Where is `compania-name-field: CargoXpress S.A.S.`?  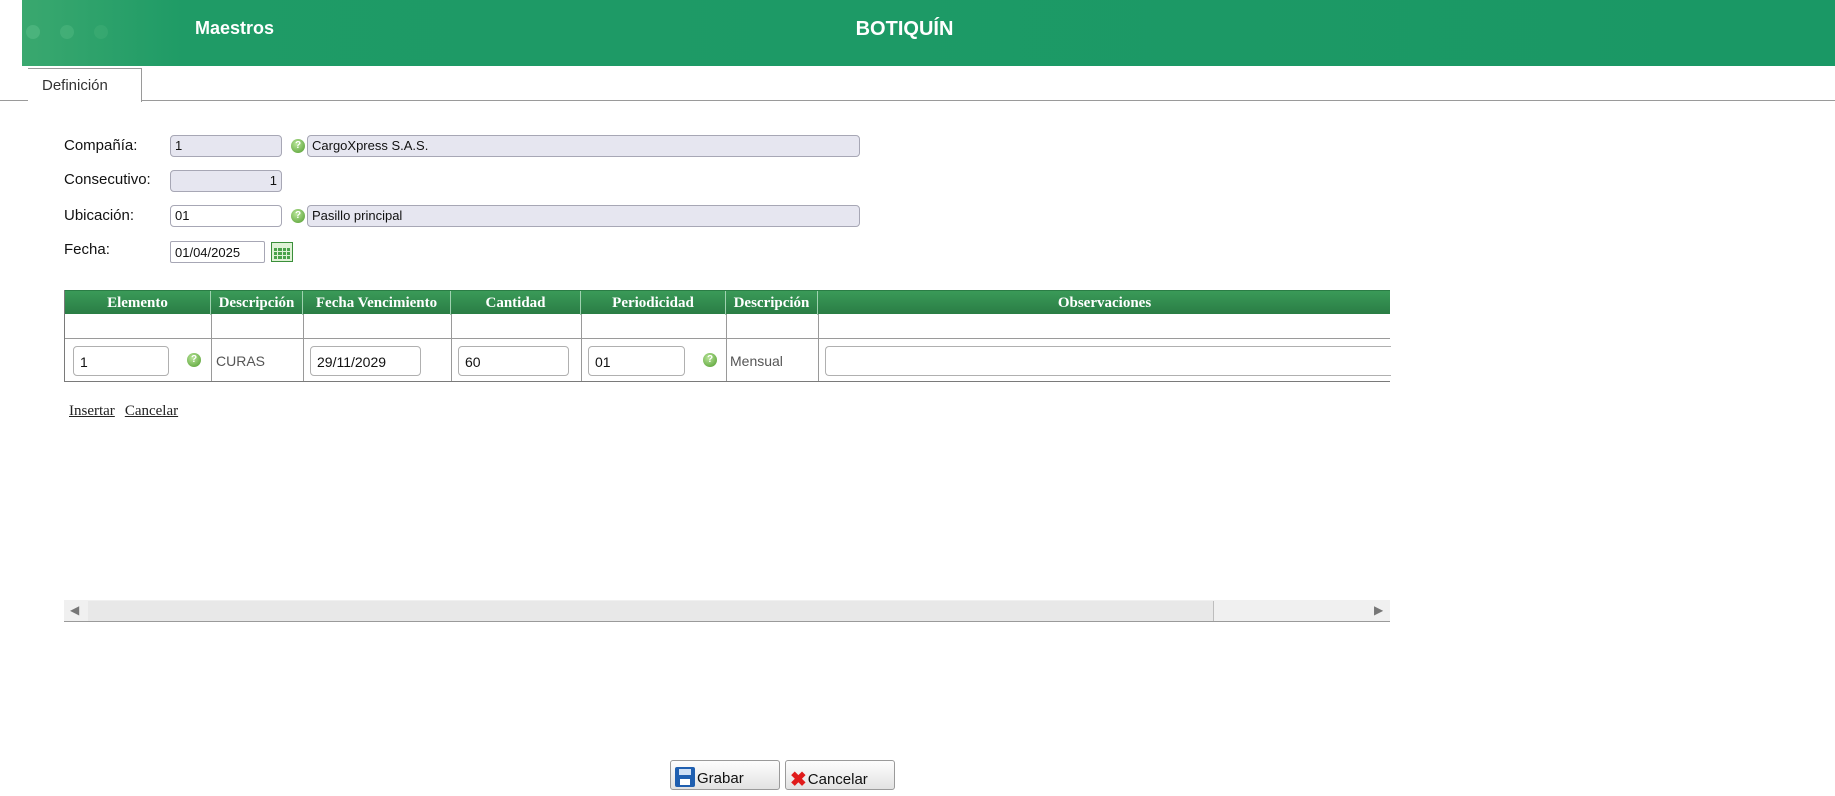 compania-name-field: CargoXpress S.A.S. is located at coordinates (583, 146).